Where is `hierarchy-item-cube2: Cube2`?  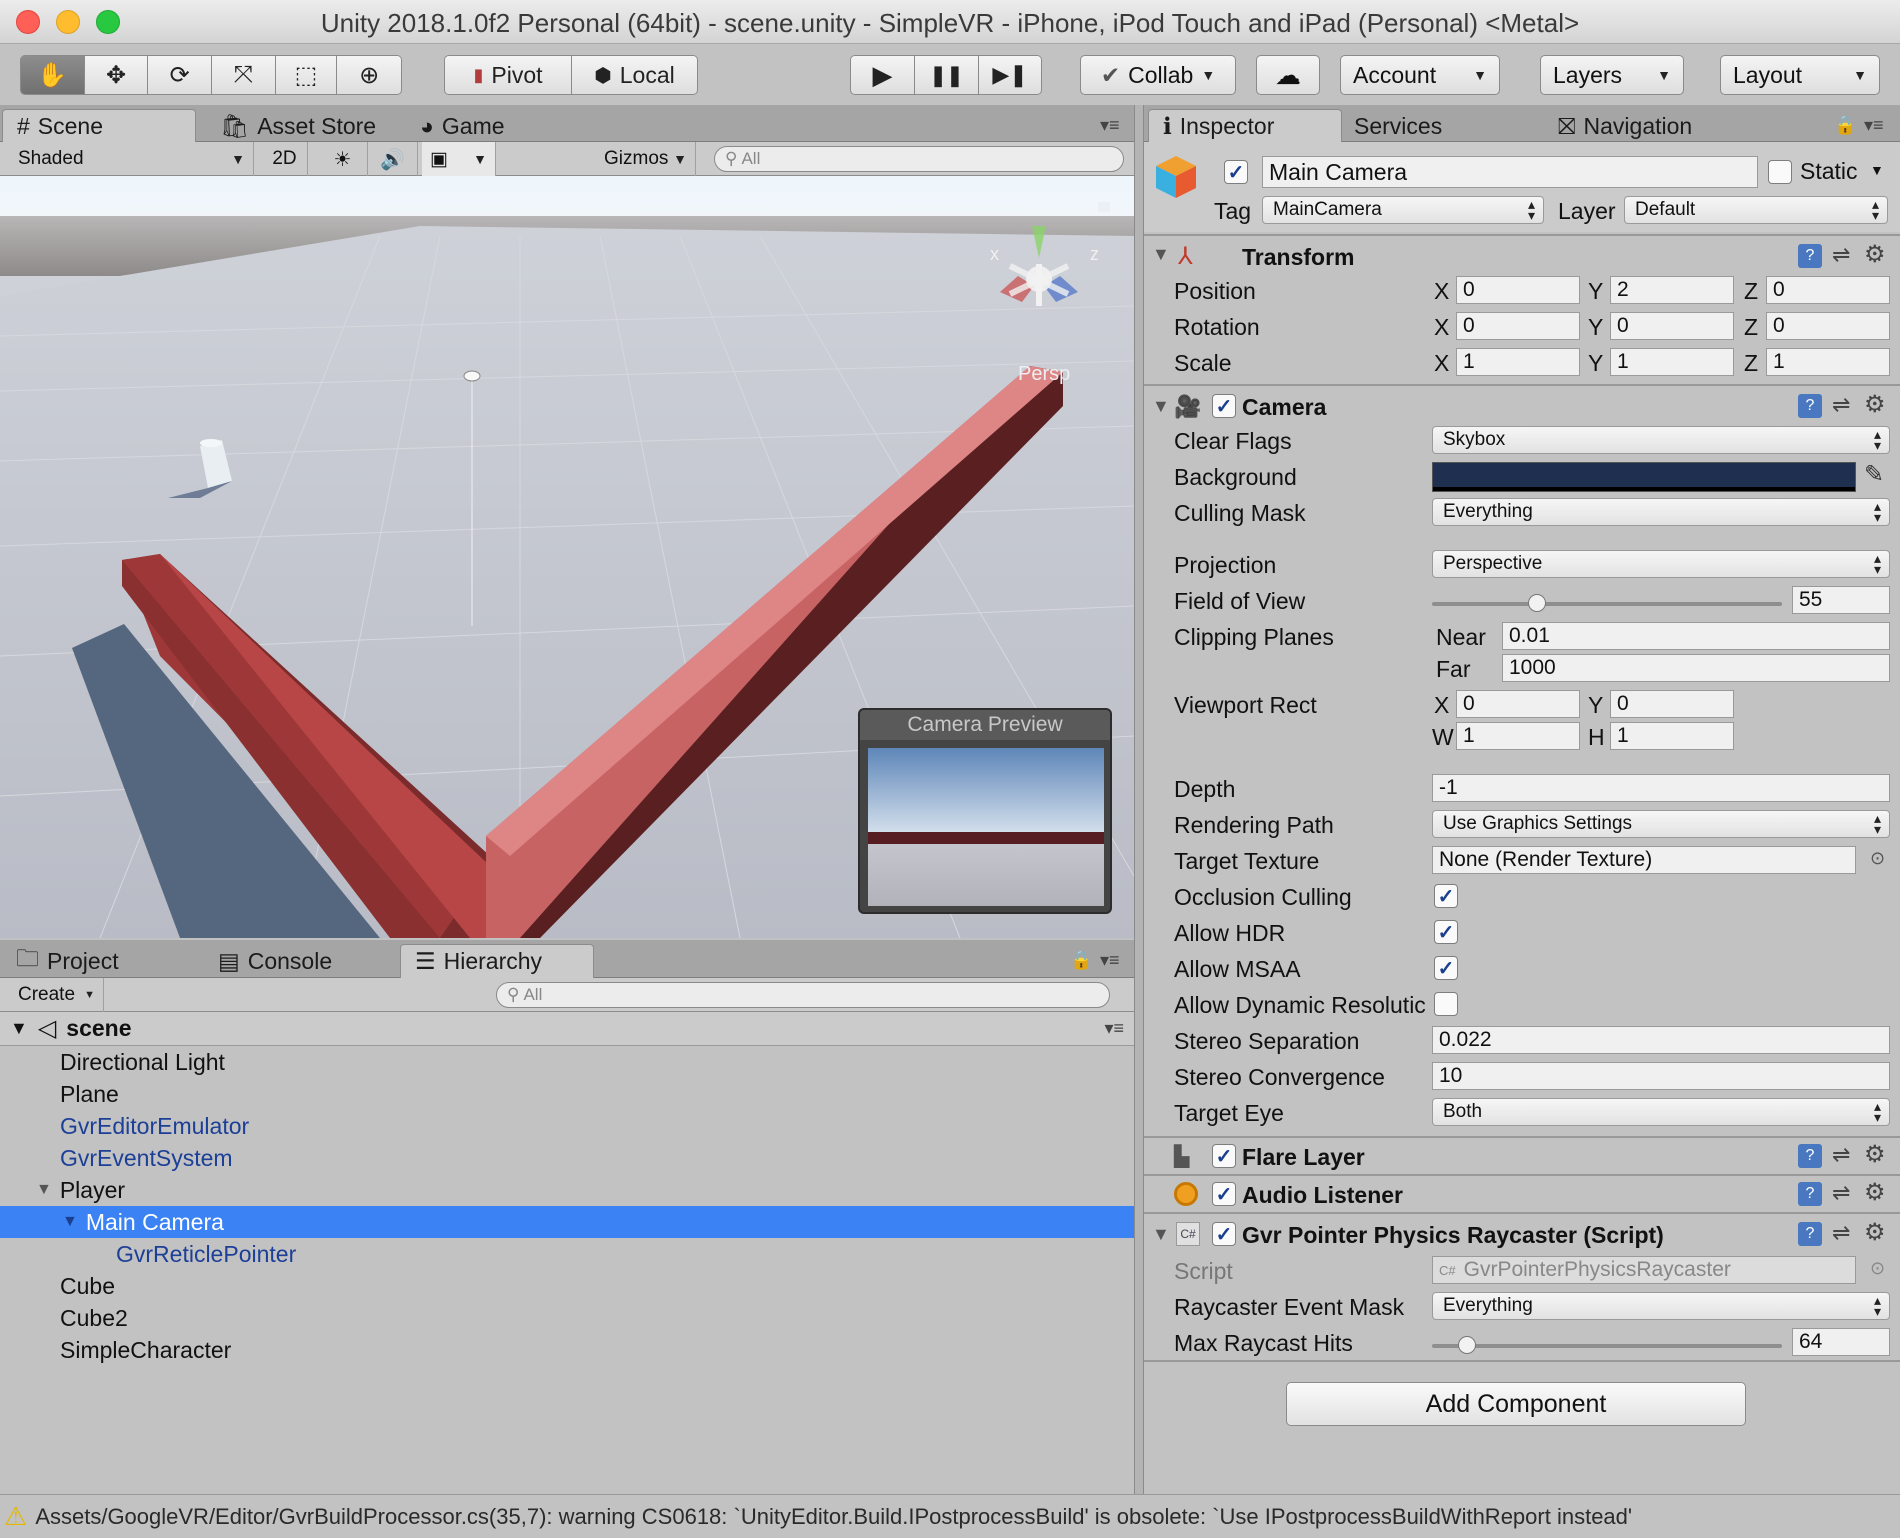
hierarchy-item-cube2: Cube2 is located at coordinates (567, 1318).